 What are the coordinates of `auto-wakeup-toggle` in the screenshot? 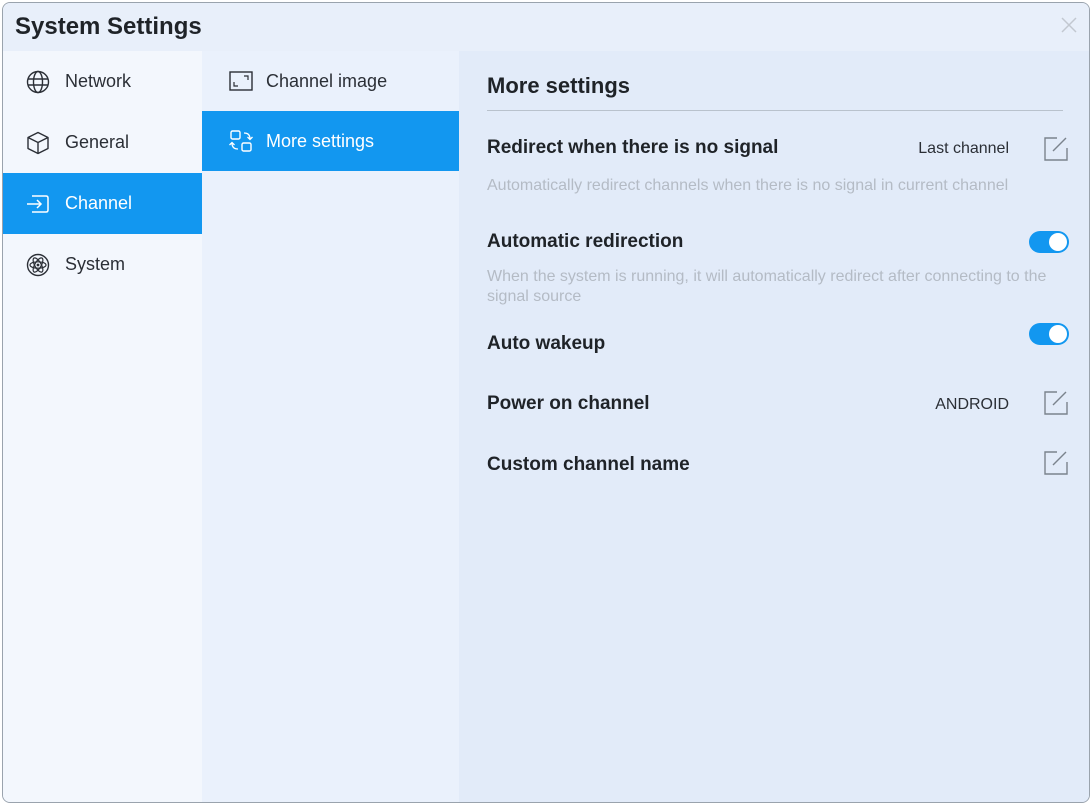 It's located at (1049, 334).